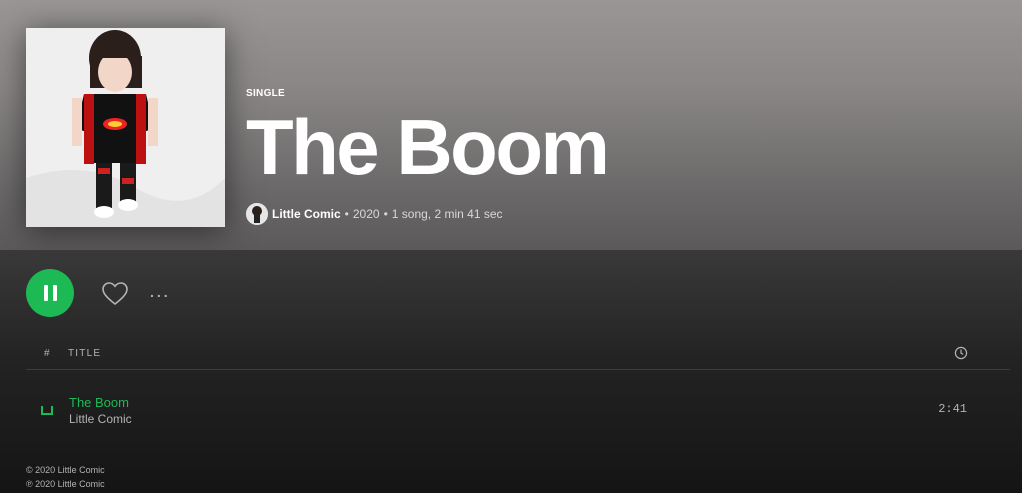 This screenshot has width=1022, height=493. Describe the element at coordinates (47, 353) in the screenshot. I see `column-number: #` at that location.